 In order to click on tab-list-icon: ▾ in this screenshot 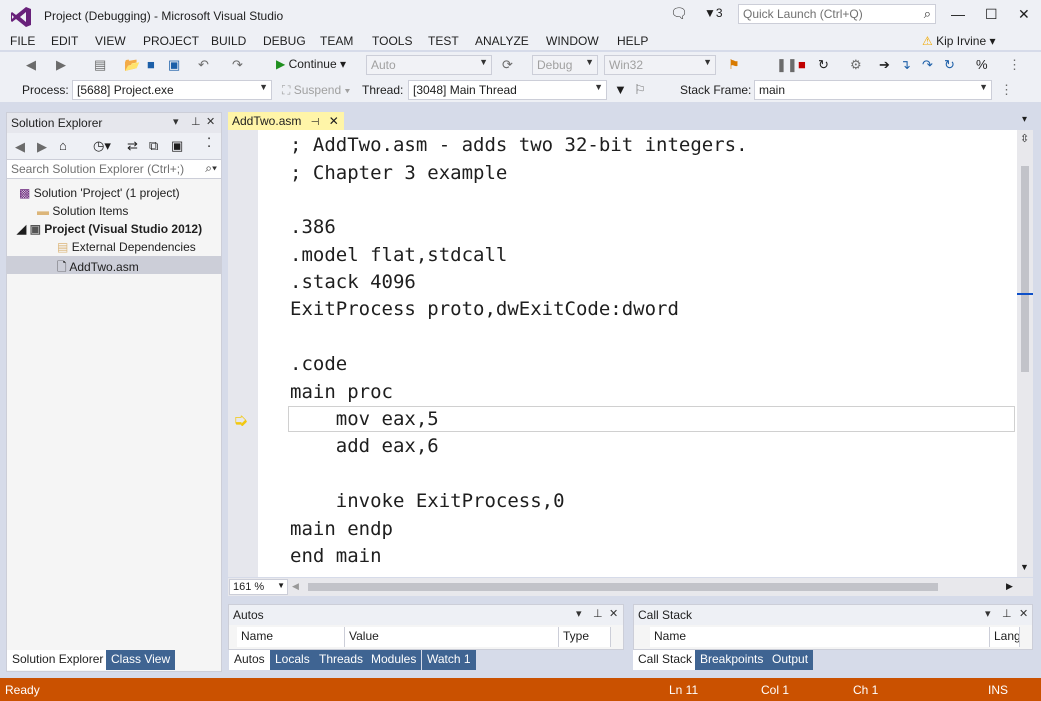, I will do `click(1024, 119)`.